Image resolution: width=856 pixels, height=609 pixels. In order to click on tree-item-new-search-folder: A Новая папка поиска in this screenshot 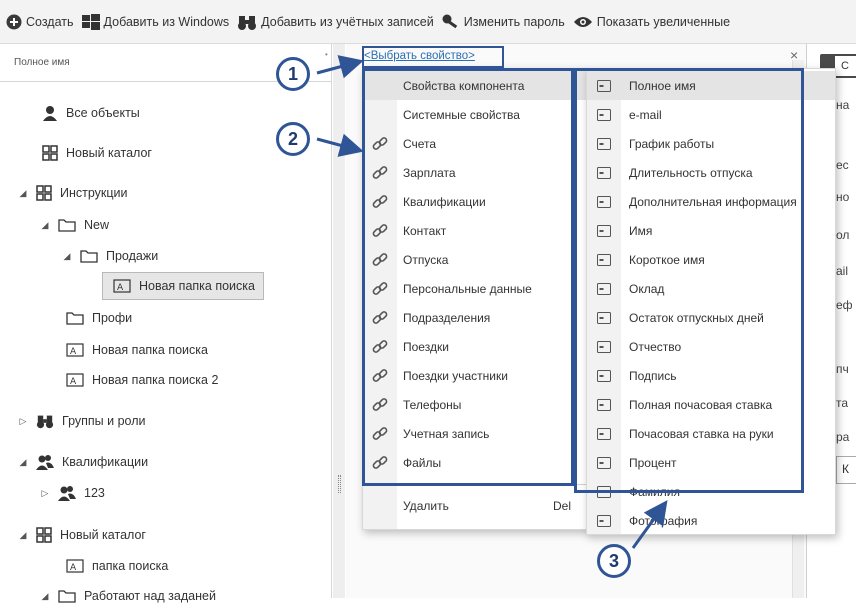, I will do `click(137, 350)`.